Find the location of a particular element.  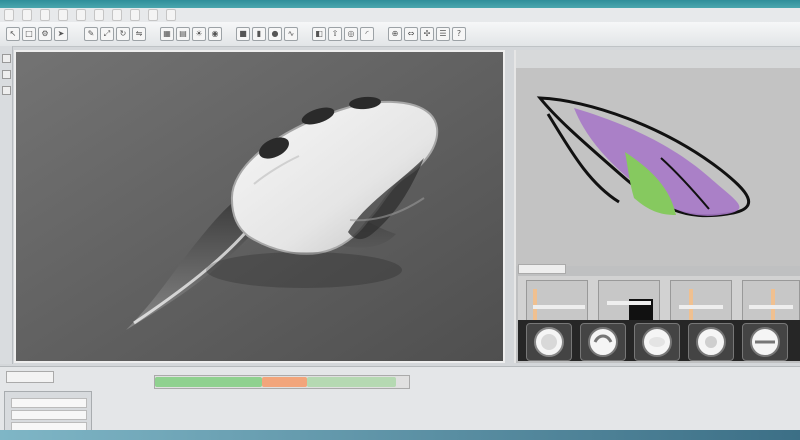

wheel-4-icon is located at coordinates (711, 342).